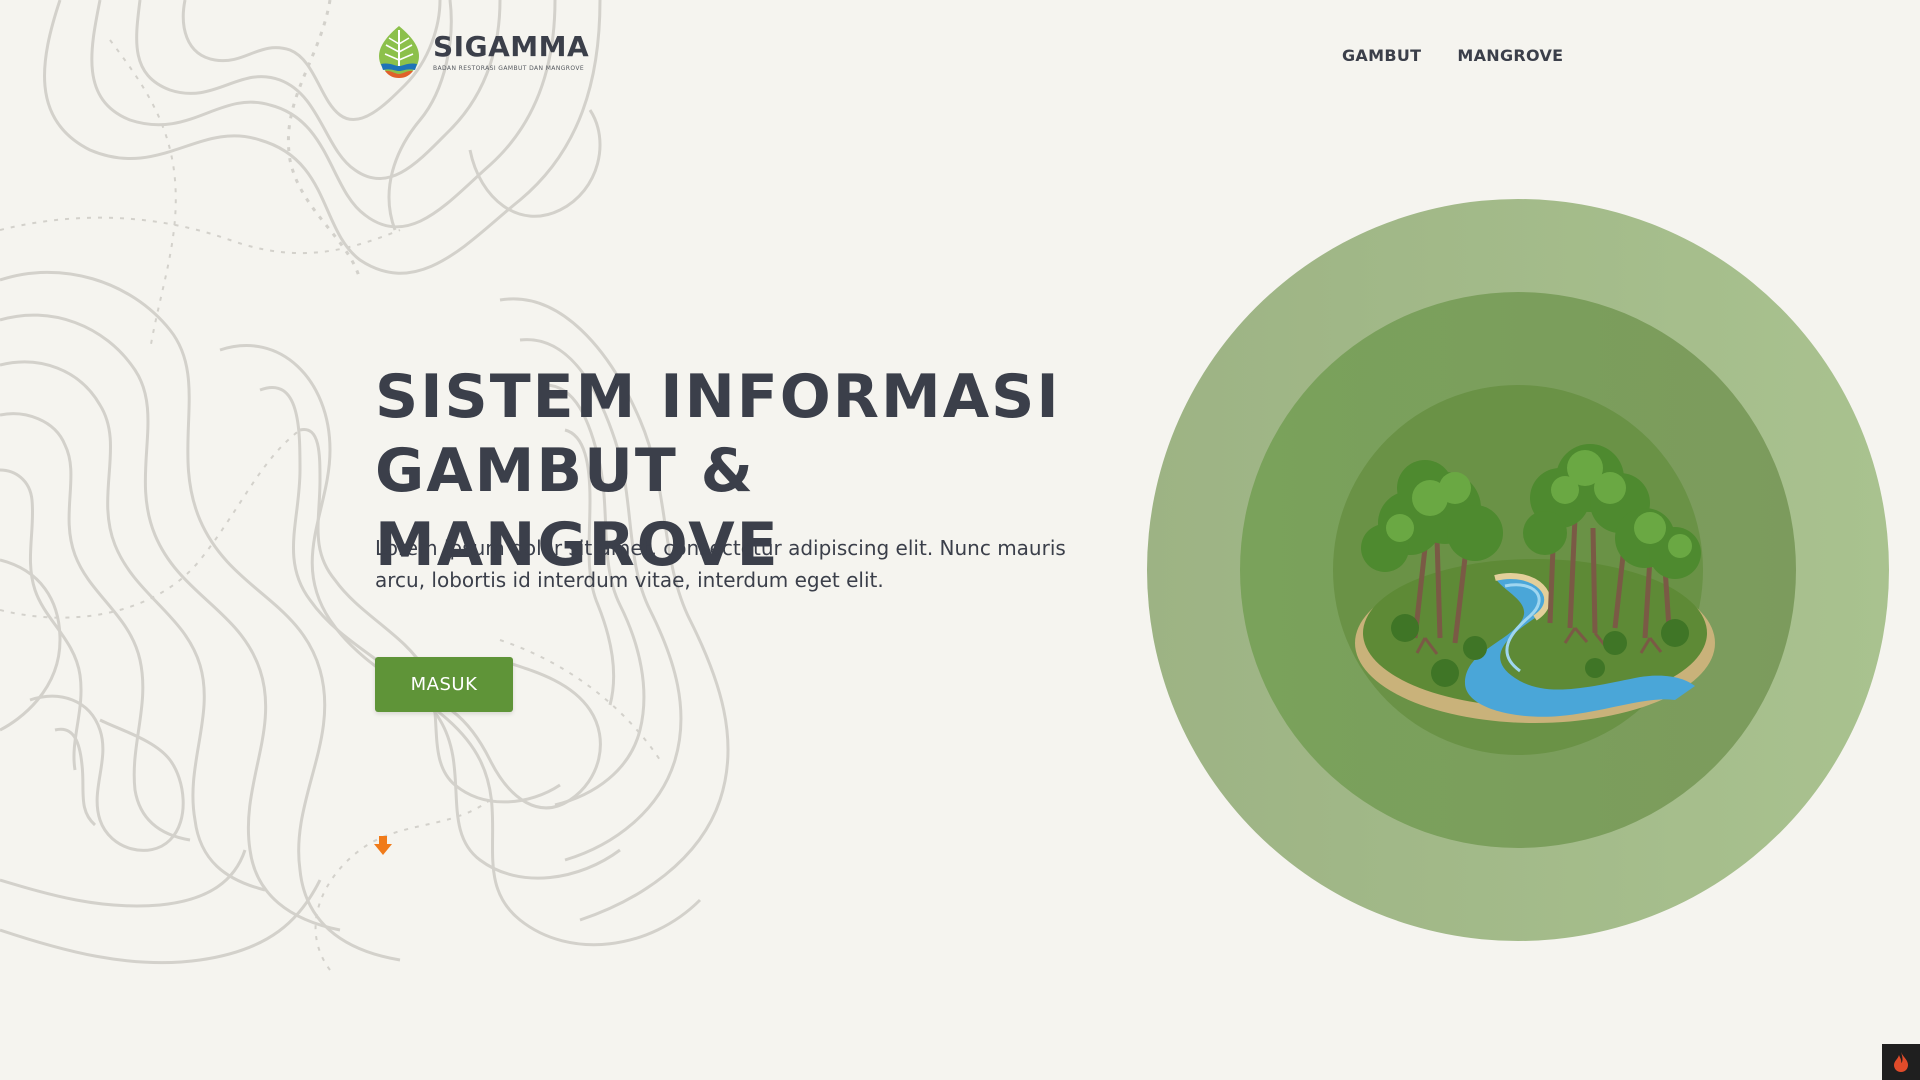 The height and width of the screenshot is (1080, 1920). What do you see at coordinates (511, 46) in the screenshot?
I see `brand-name: SIGAMMA` at bounding box center [511, 46].